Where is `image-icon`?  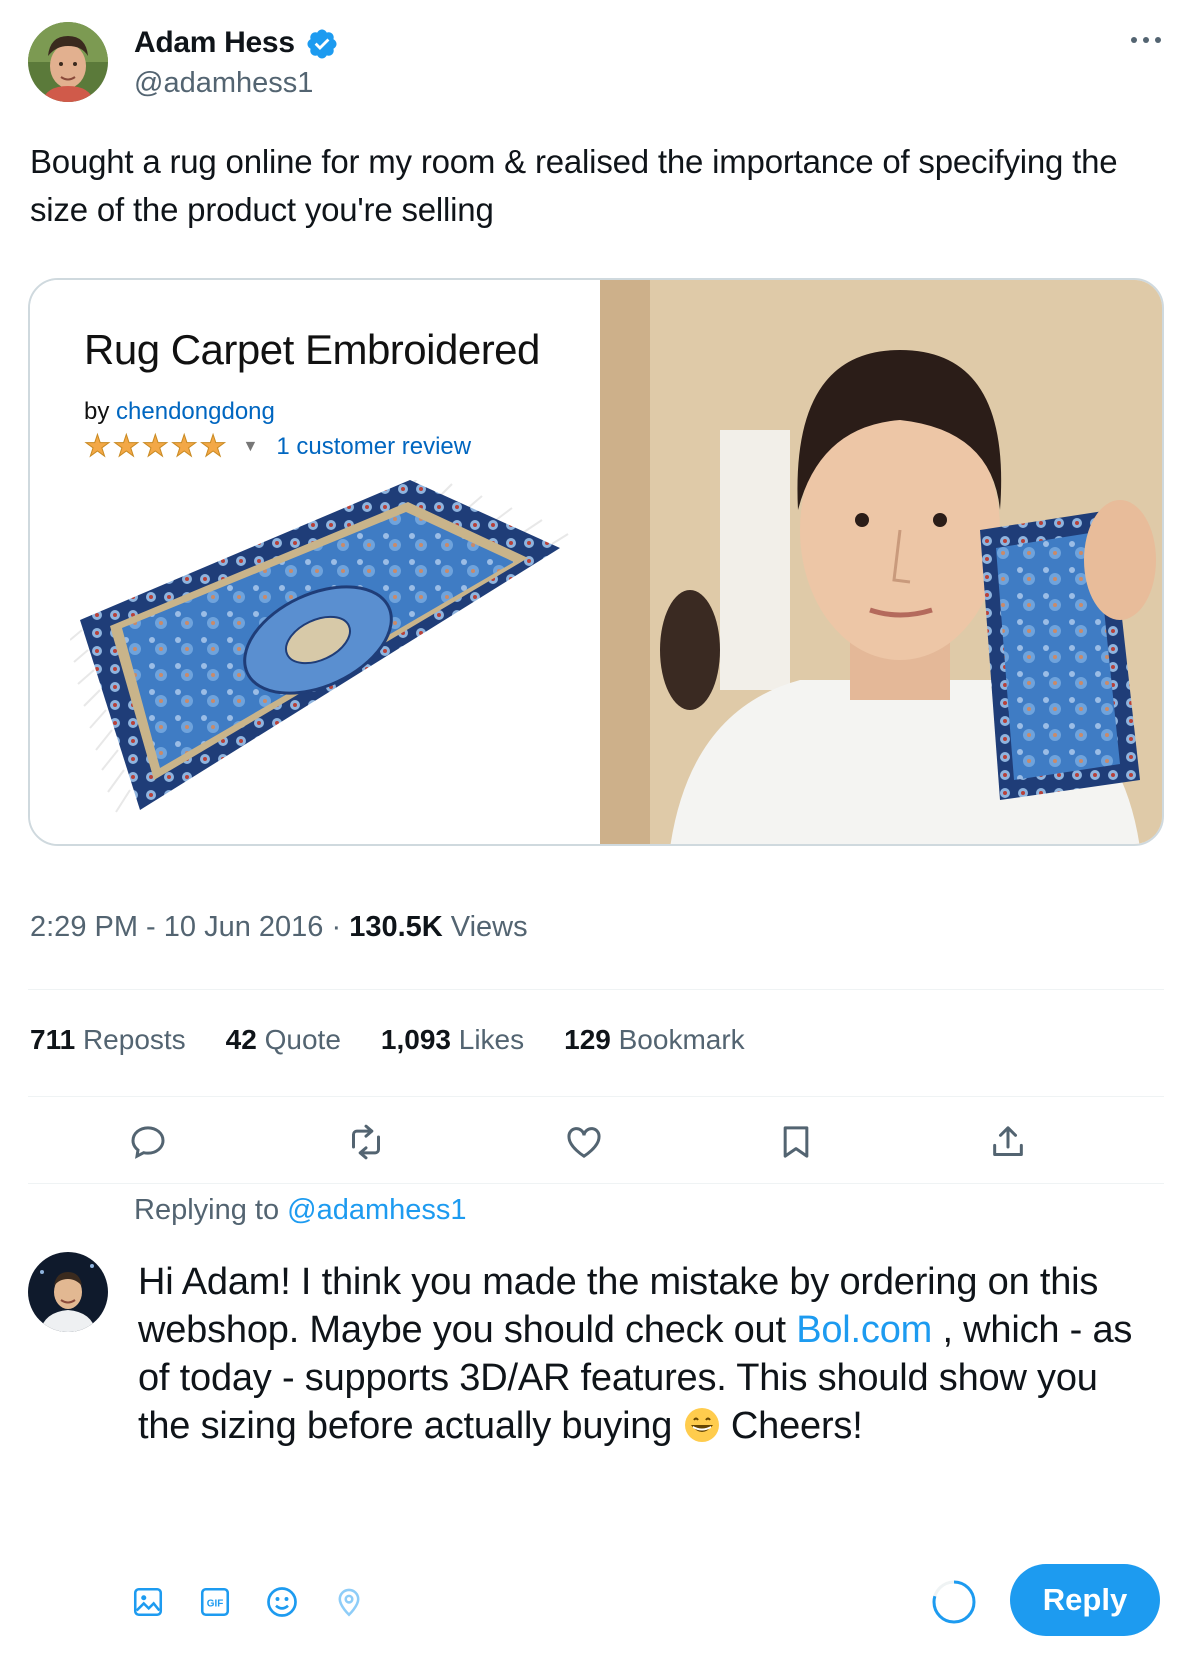
image-icon is located at coordinates (148, 1602).